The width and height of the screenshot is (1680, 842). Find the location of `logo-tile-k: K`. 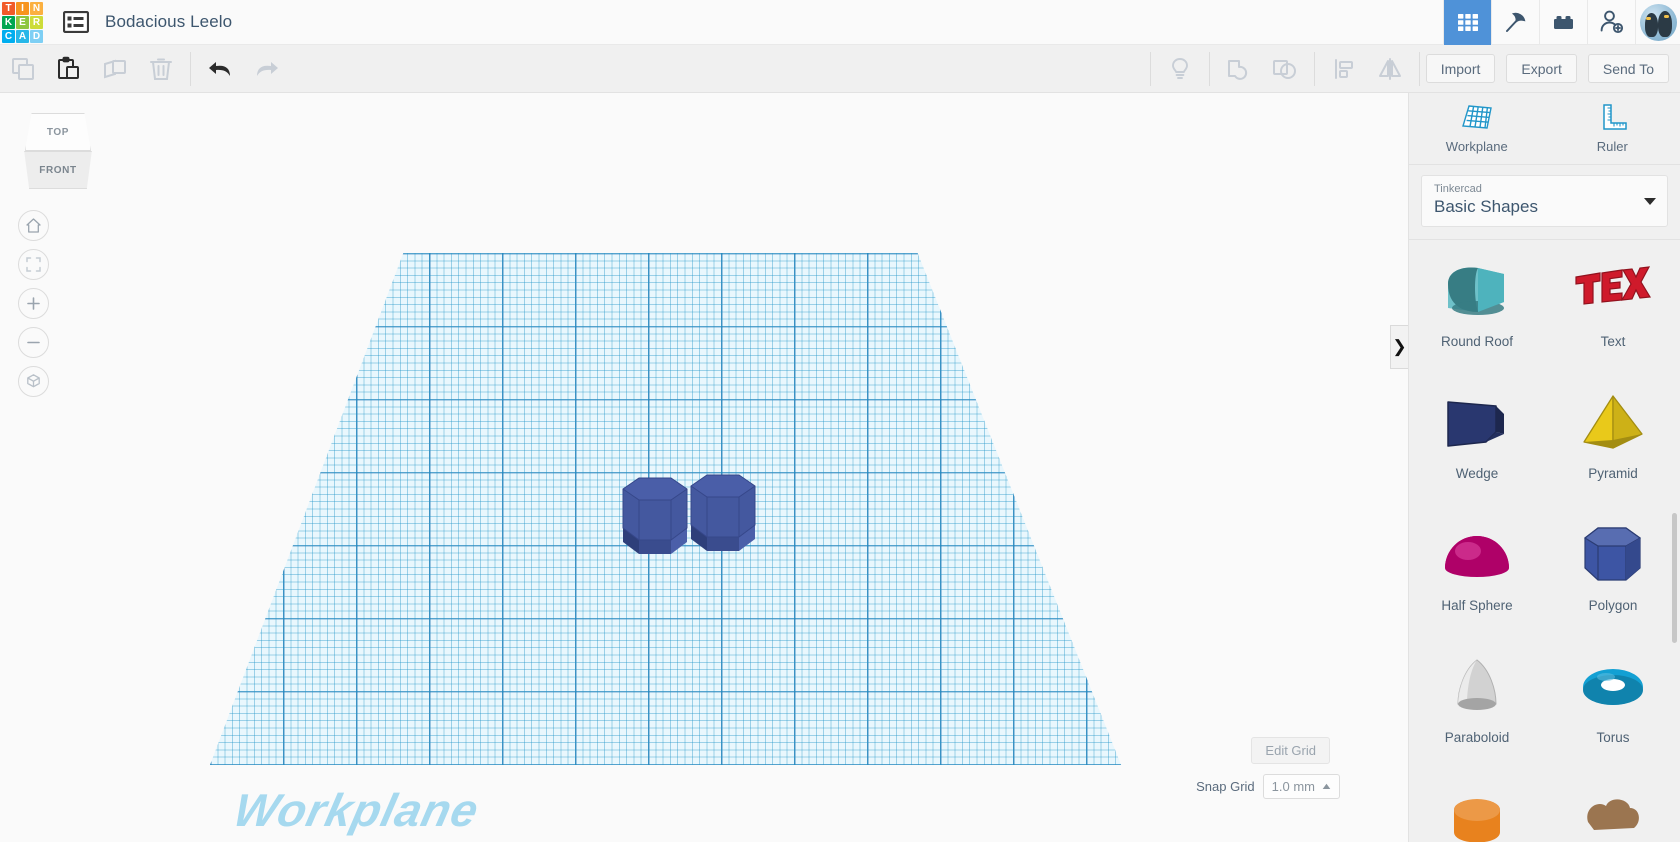

logo-tile-k: K is located at coordinates (8, 22).